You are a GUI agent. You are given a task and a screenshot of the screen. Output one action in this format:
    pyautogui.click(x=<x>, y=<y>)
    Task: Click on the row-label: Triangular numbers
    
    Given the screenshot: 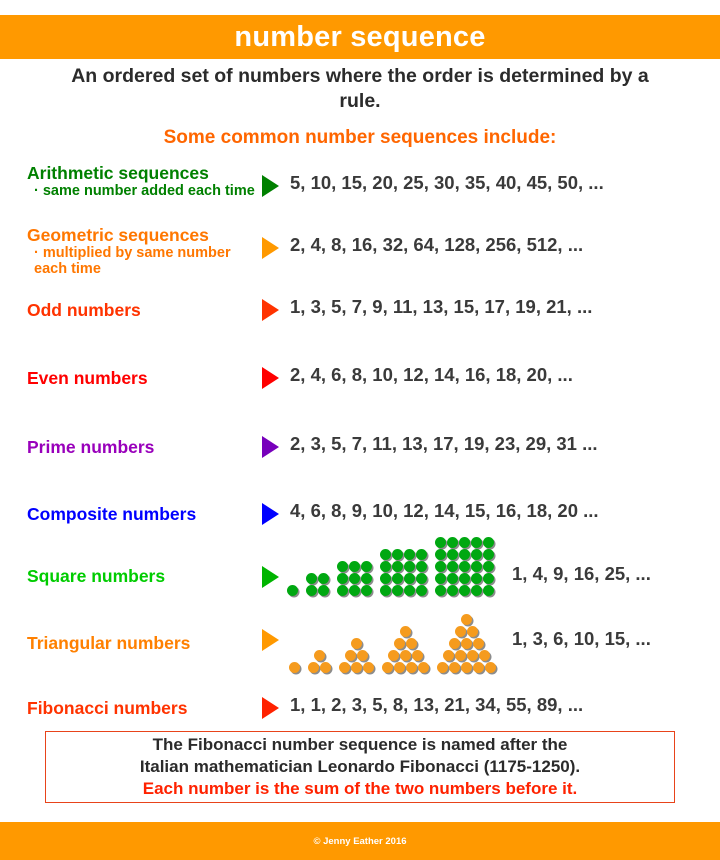 What is the action you would take?
    pyautogui.click(x=109, y=643)
    